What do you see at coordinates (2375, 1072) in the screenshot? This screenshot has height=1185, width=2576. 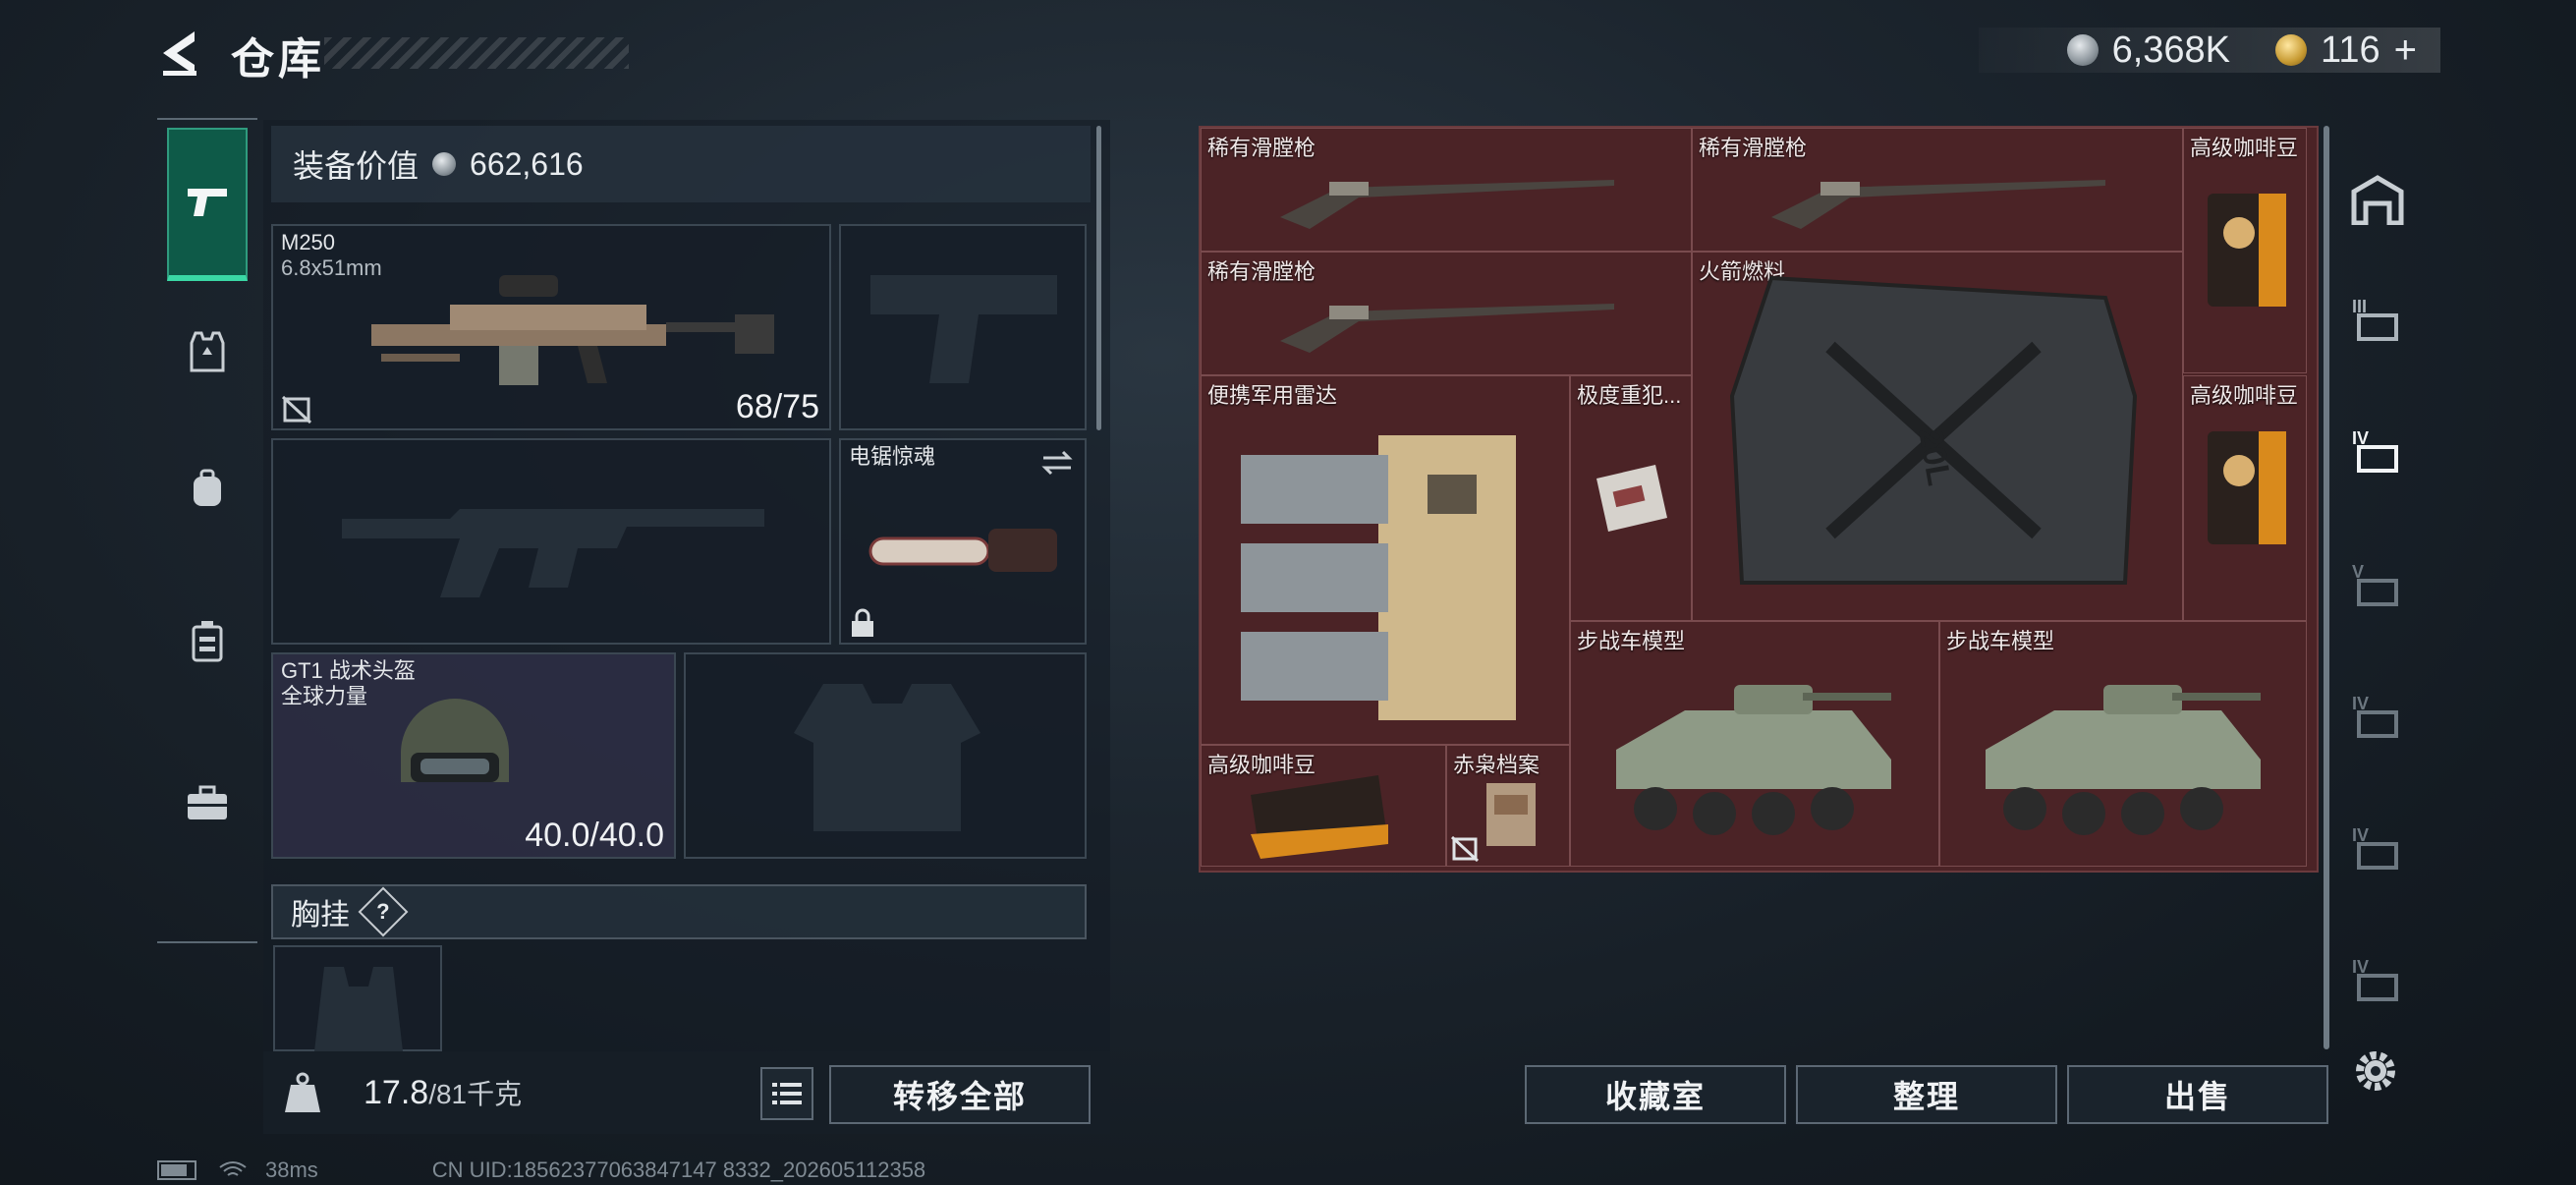 I see `settings-gear-icon` at bounding box center [2375, 1072].